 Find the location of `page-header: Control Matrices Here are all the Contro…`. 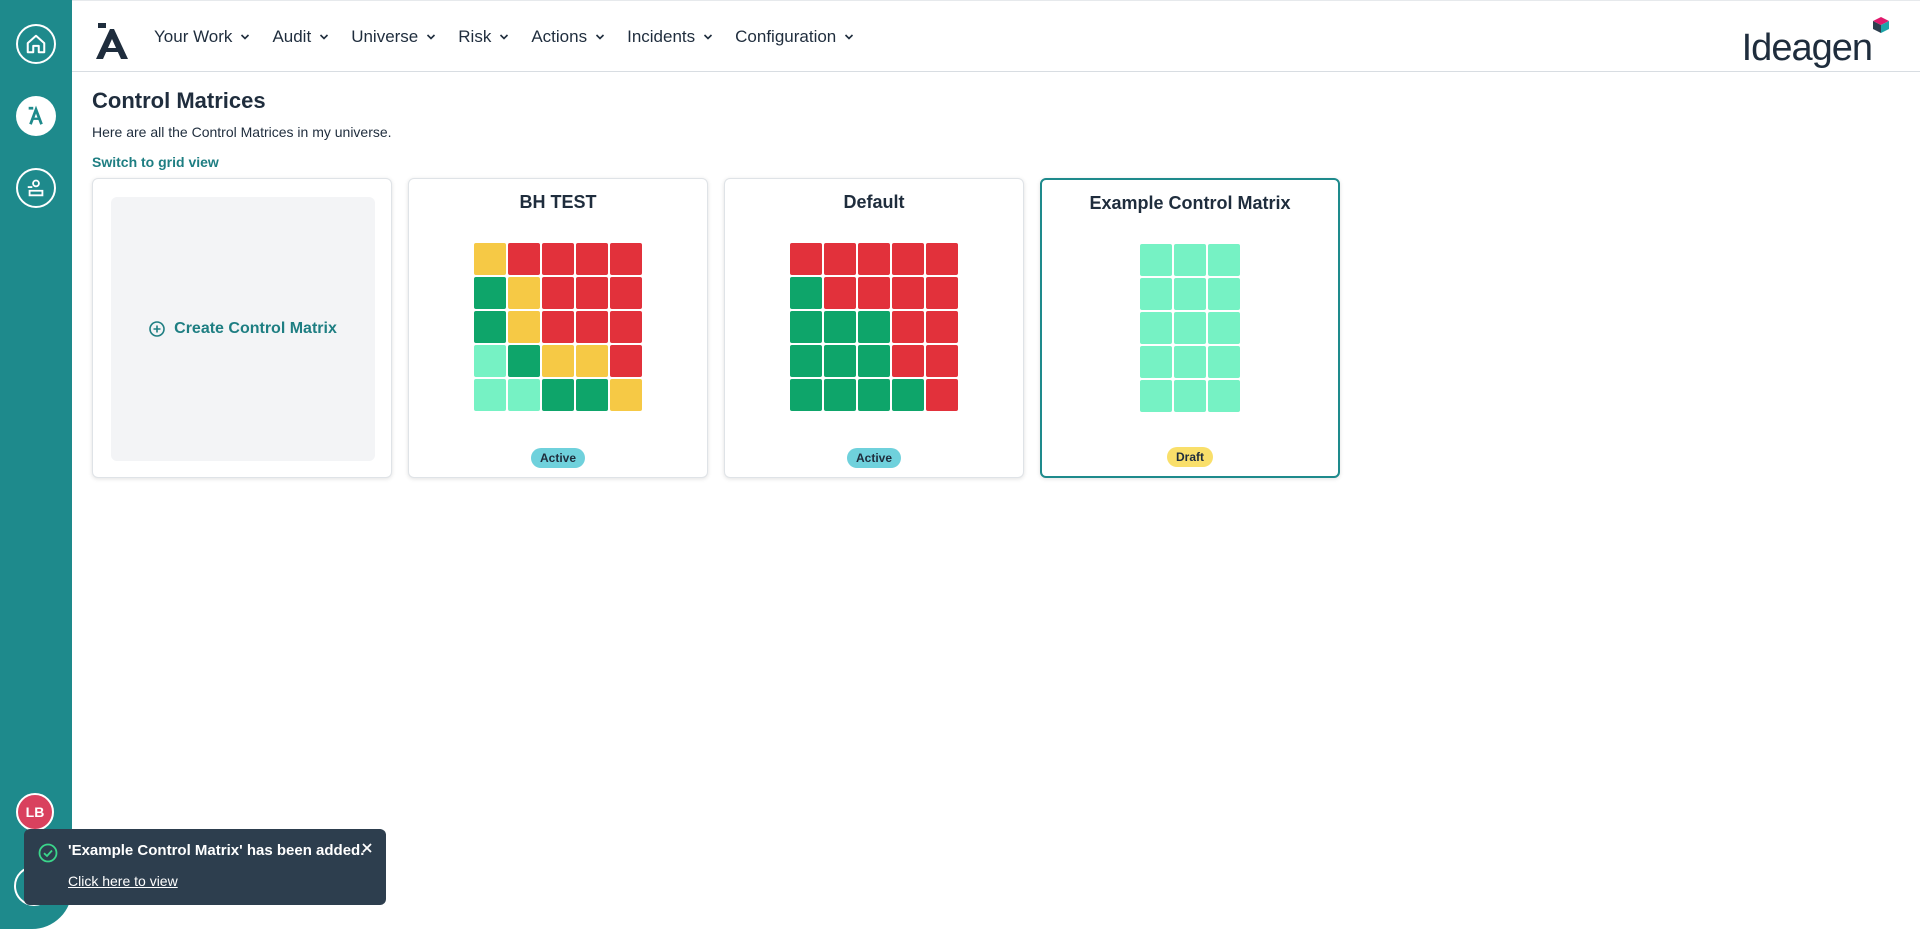

page-header: Control Matrices Here are all the Contro… is located at coordinates (242, 130).